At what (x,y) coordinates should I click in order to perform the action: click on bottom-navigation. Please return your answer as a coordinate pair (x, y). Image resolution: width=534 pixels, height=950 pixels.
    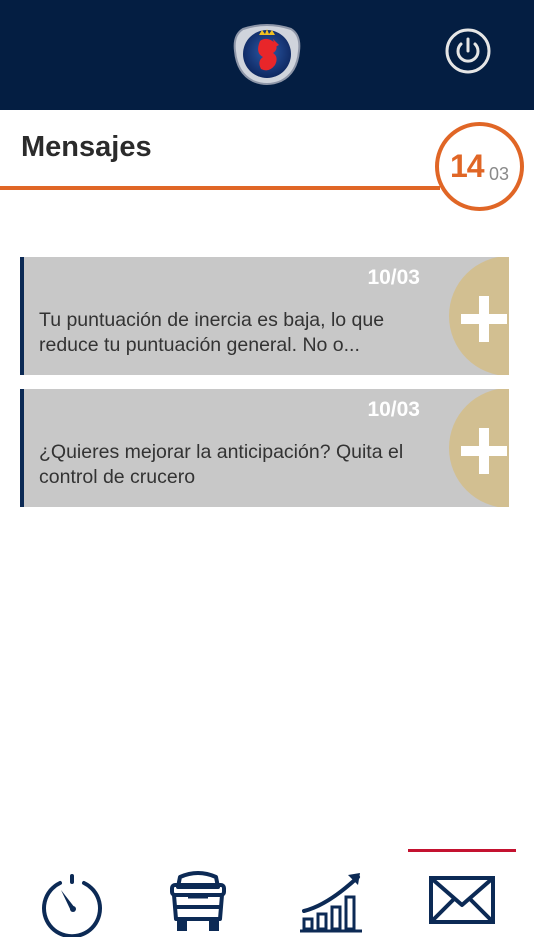
    Looking at the image, I should click on (267, 897).